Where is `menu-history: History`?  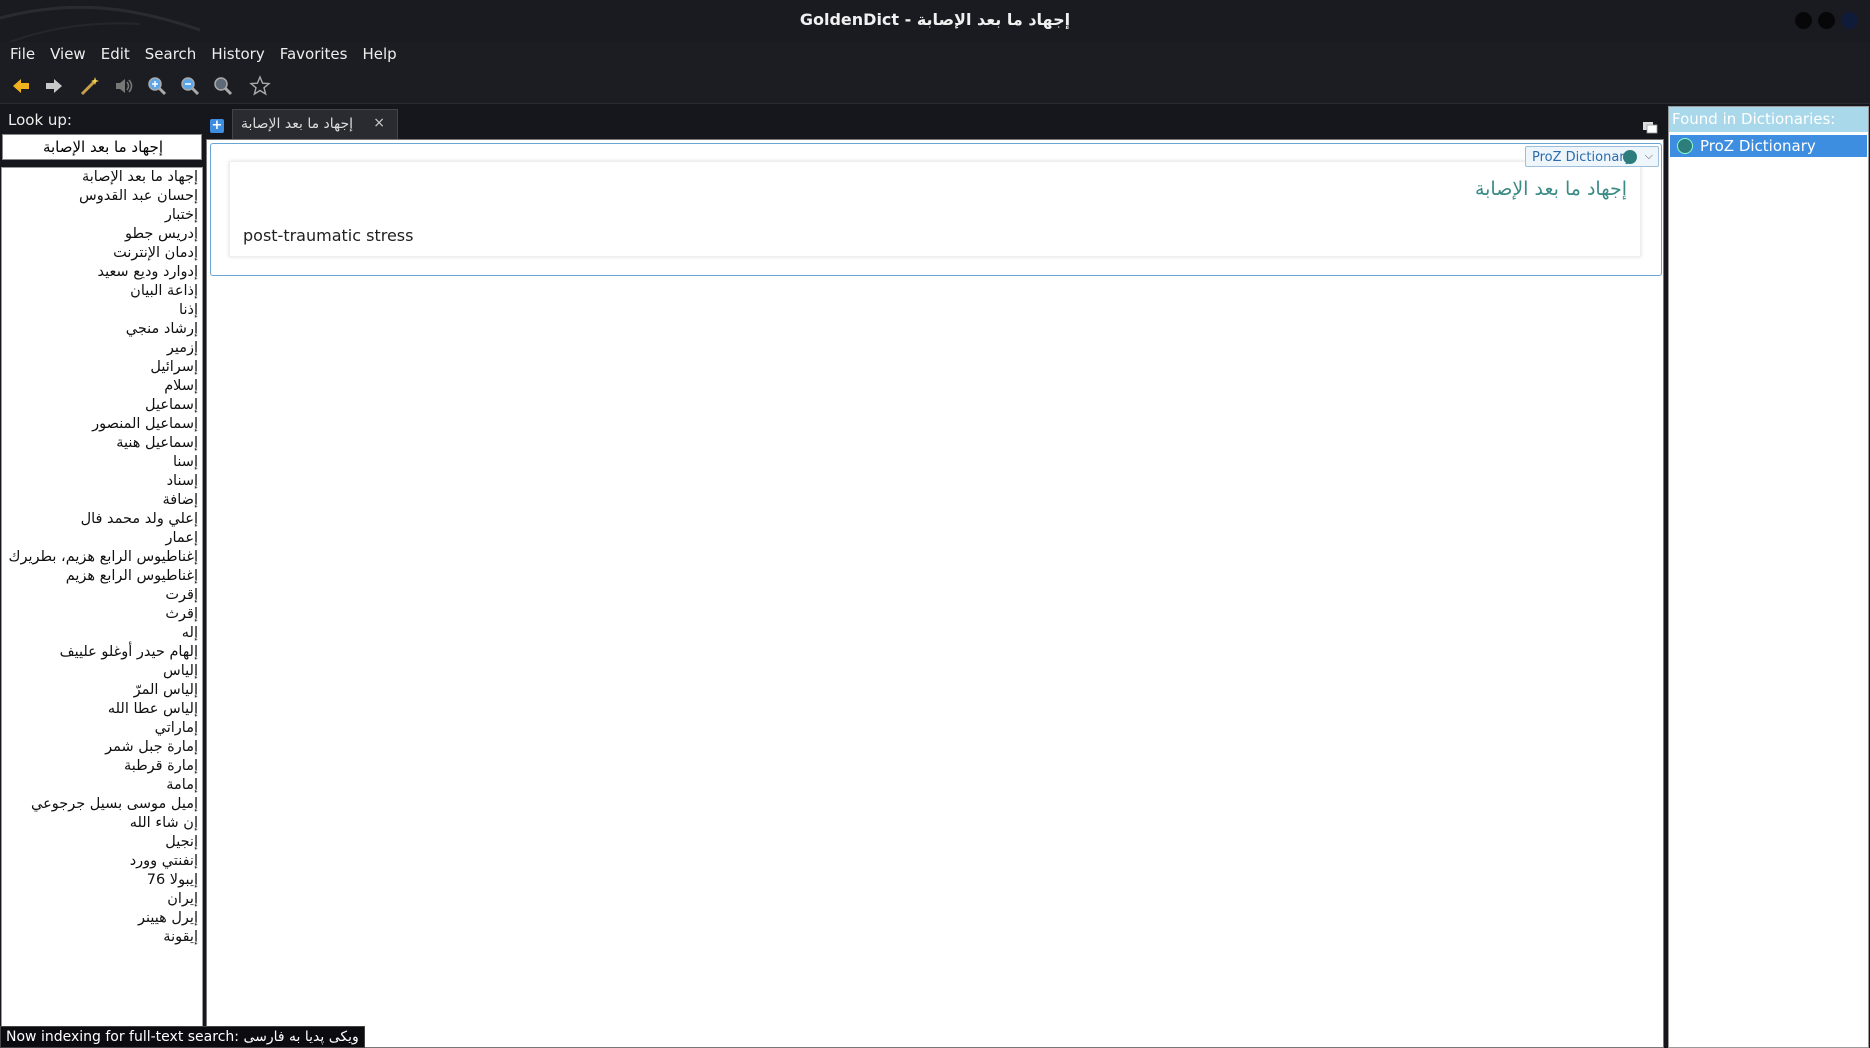
menu-history: History is located at coordinates (237, 54).